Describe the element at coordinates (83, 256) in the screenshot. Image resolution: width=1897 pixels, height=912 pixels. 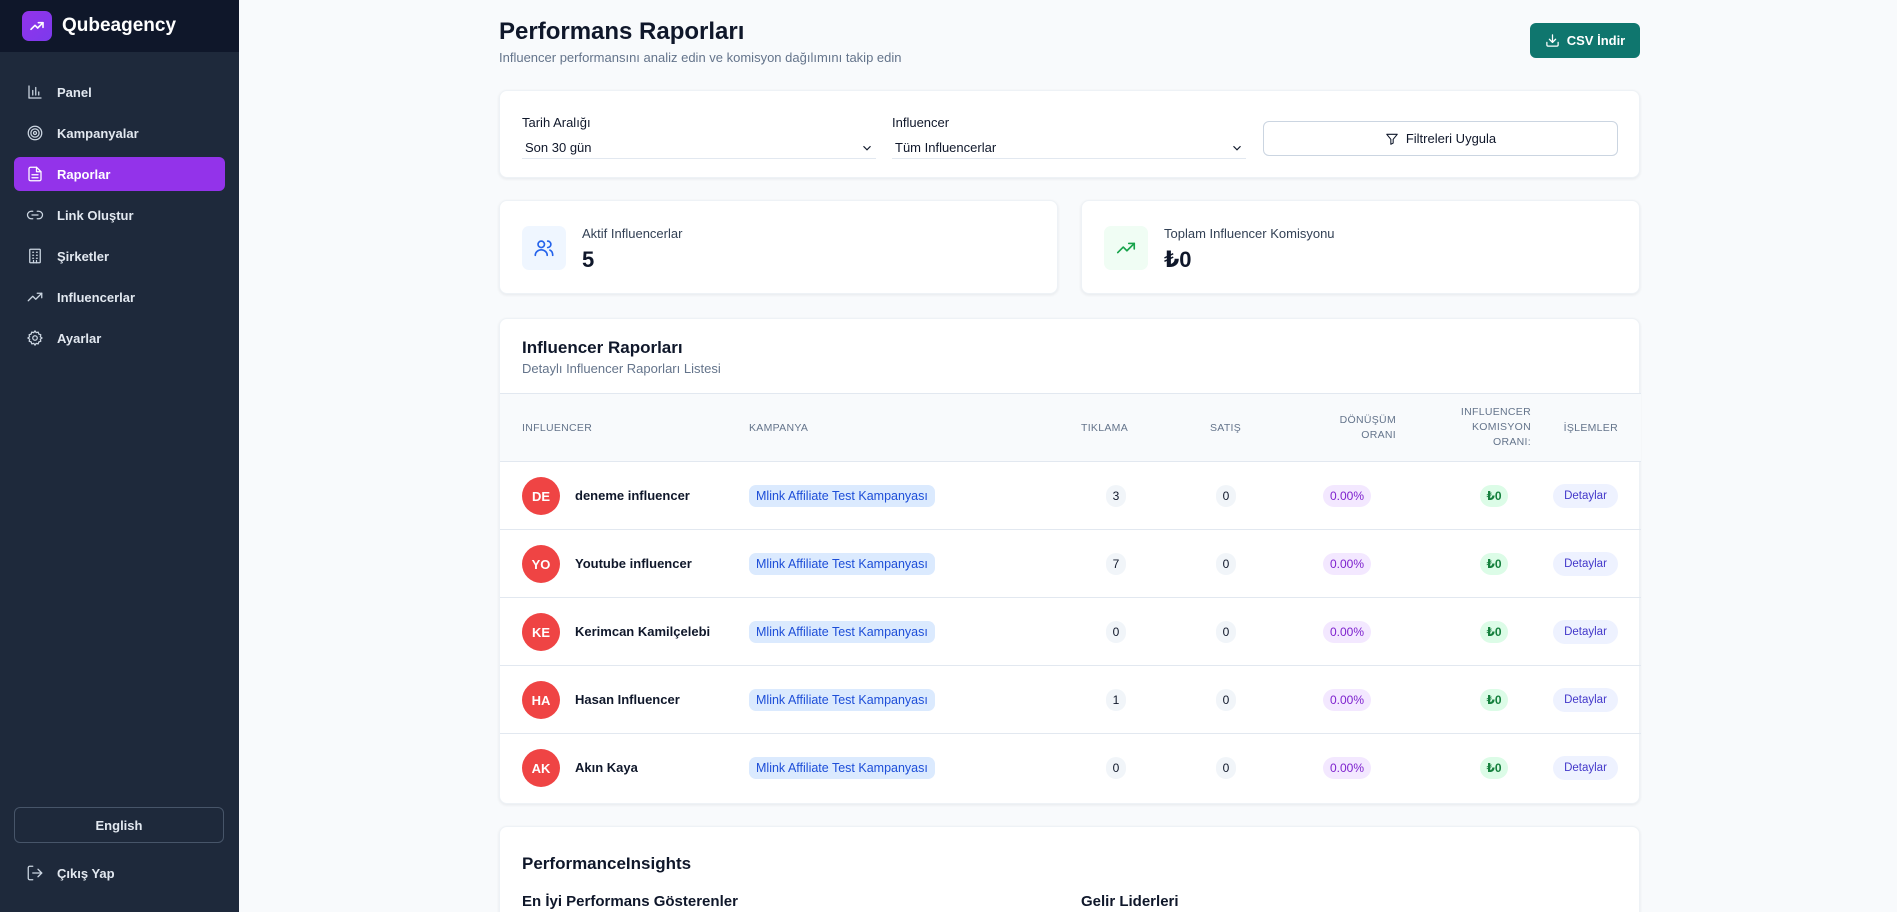
I see `sidebar-item-label: Şirketler` at that location.